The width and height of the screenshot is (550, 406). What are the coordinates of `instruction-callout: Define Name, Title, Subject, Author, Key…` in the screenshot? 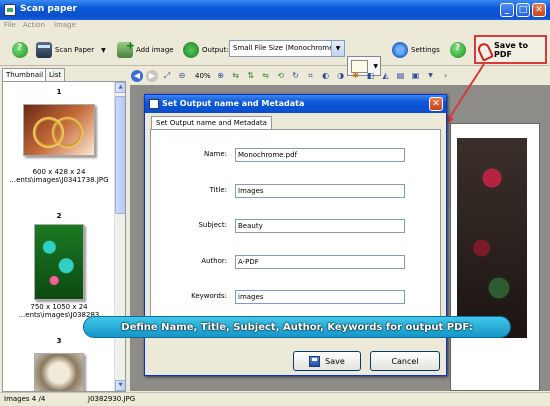 It's located at (297, 327).